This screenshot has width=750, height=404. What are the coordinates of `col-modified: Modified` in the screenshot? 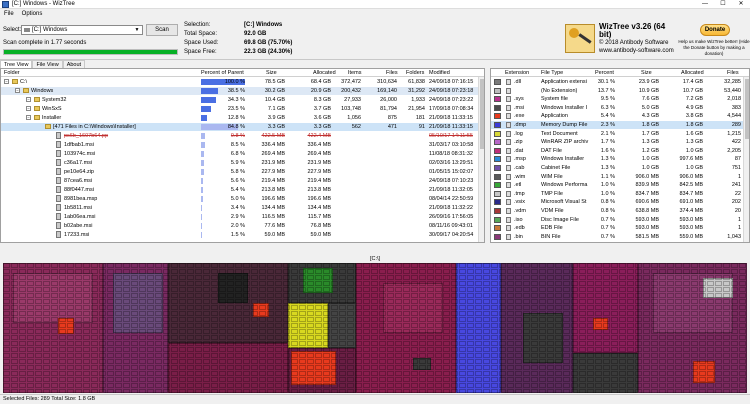 It's located at (439, 73).